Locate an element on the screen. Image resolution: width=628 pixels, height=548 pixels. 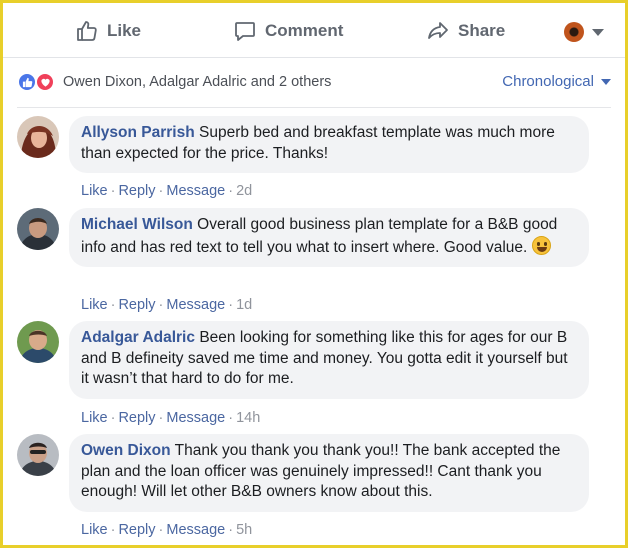
comment-timestamp: 1d is located at coordinates (244, 305).